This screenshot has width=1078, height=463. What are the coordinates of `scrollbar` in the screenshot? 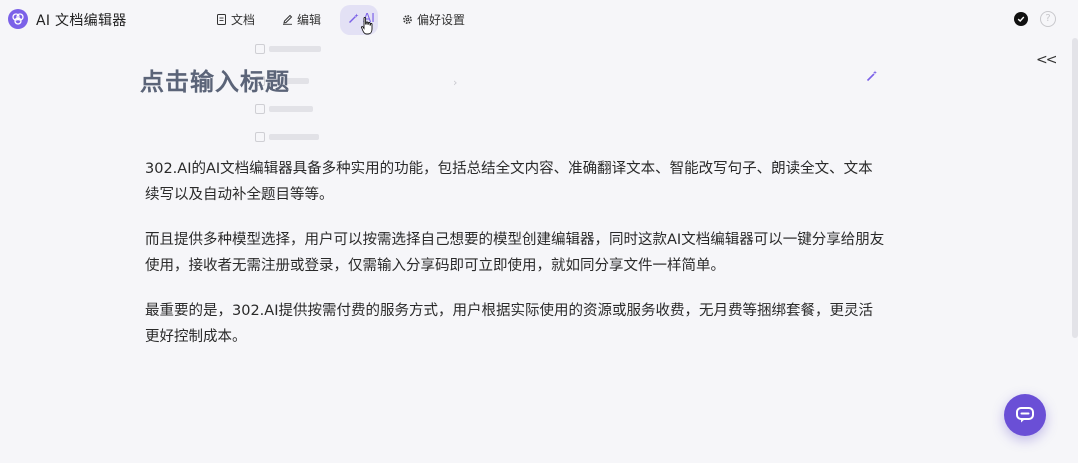 It's located at (1075, 188).